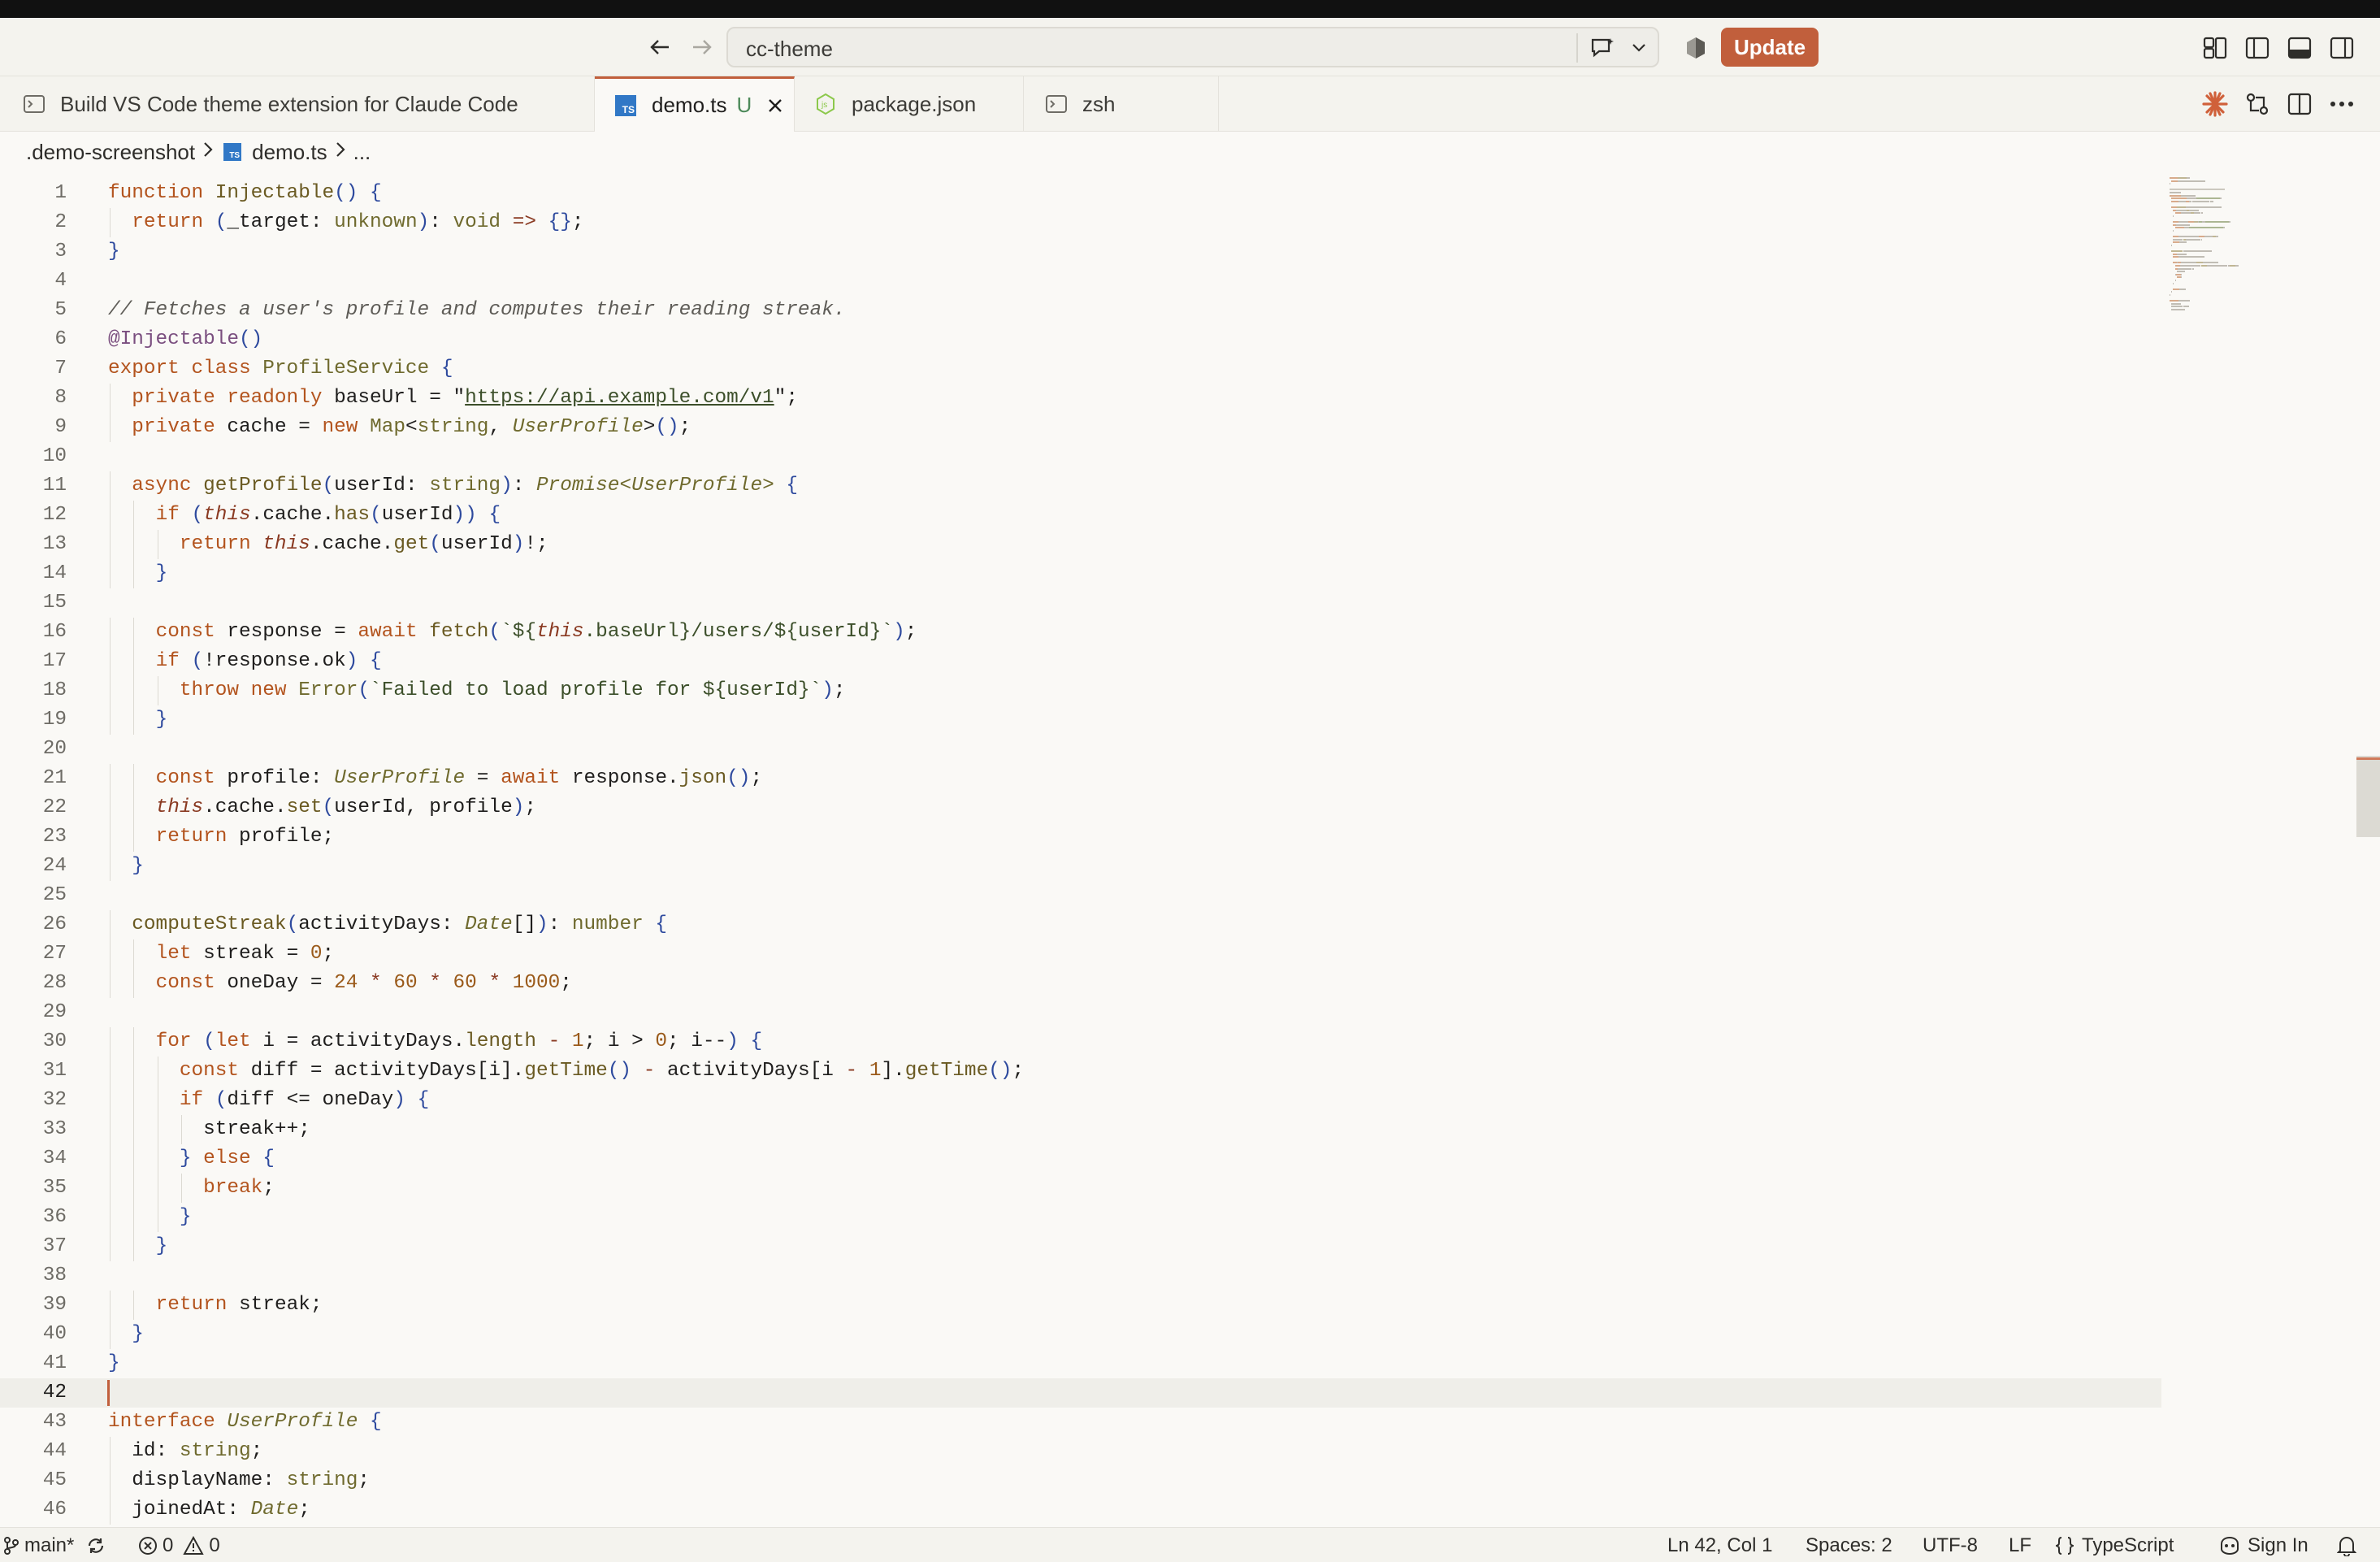 The width and height of the screenshot is (2380, 1562). Describe the element at coordinates (2257, 104) in the screenshot. I see `open-changes-button` at that location.